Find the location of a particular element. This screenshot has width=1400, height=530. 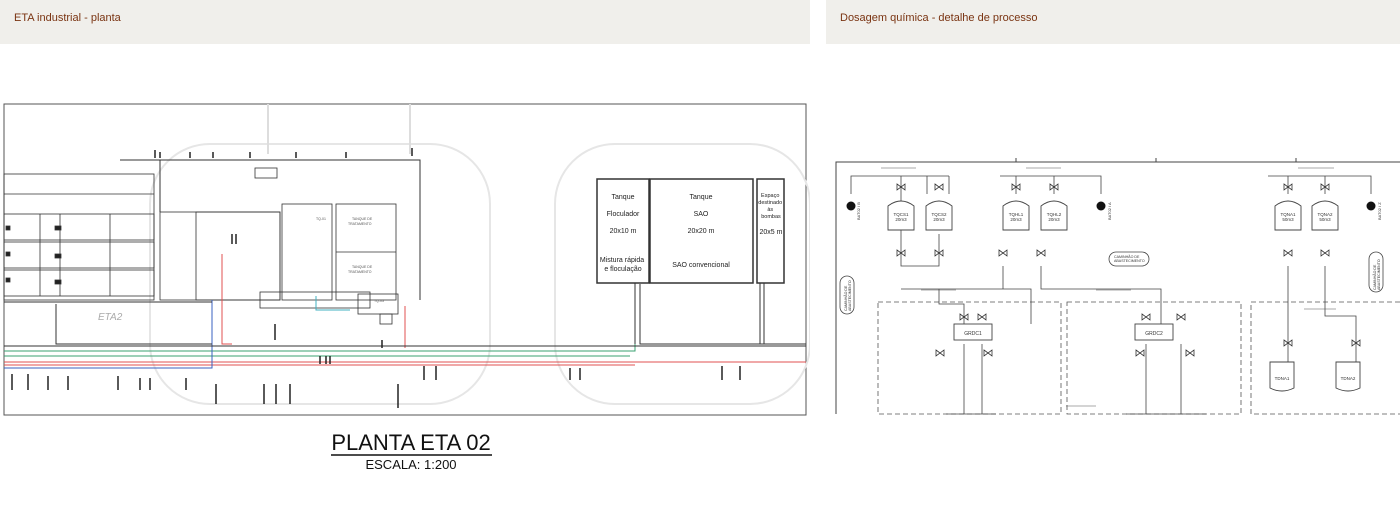

dosing-units: GRDC1 GRDC2 is located at coordinates (1063, 332).